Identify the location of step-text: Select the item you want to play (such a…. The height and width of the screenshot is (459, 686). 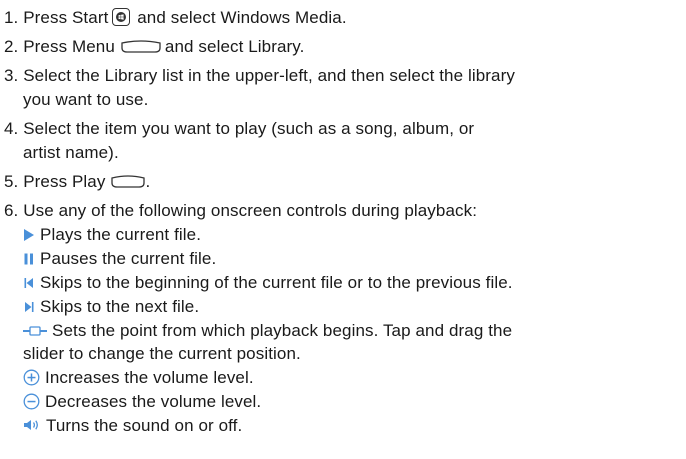
(249, 128).